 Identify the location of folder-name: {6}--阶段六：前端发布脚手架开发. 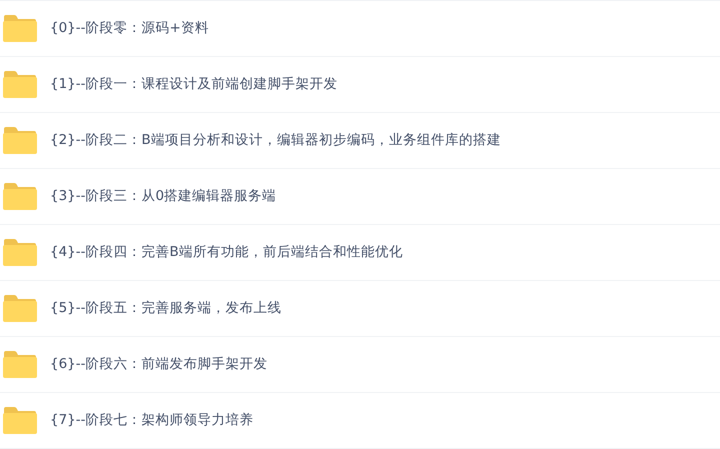
(159, 364).